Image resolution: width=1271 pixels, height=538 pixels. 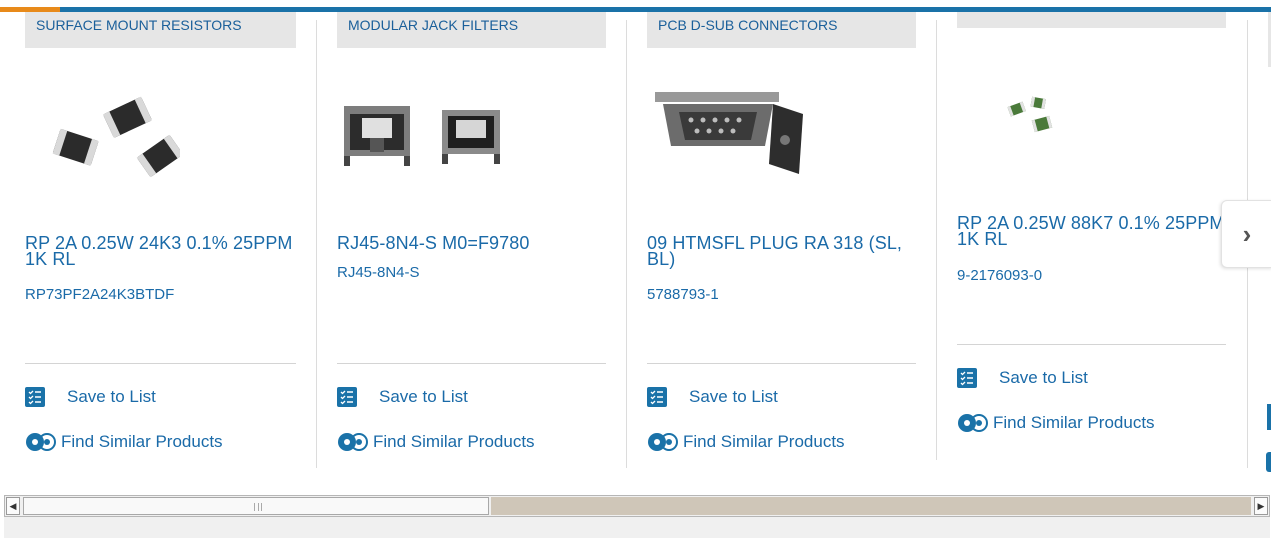 I want to click on category-tag: MODULAR JACK FILTERS, so click(x=471, y=30).